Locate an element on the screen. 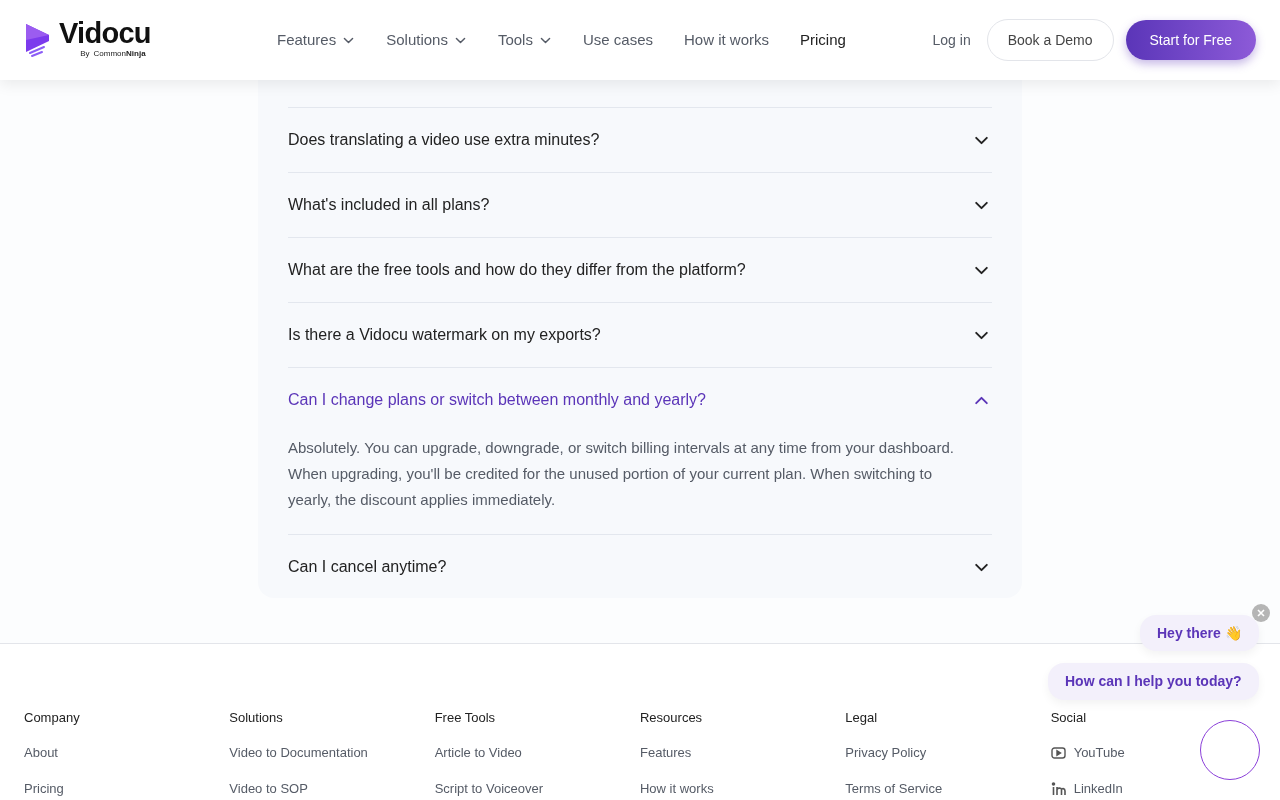 The width and height of the screenshot is (1280, 800). close-button is located at coordinates (1261, 613).